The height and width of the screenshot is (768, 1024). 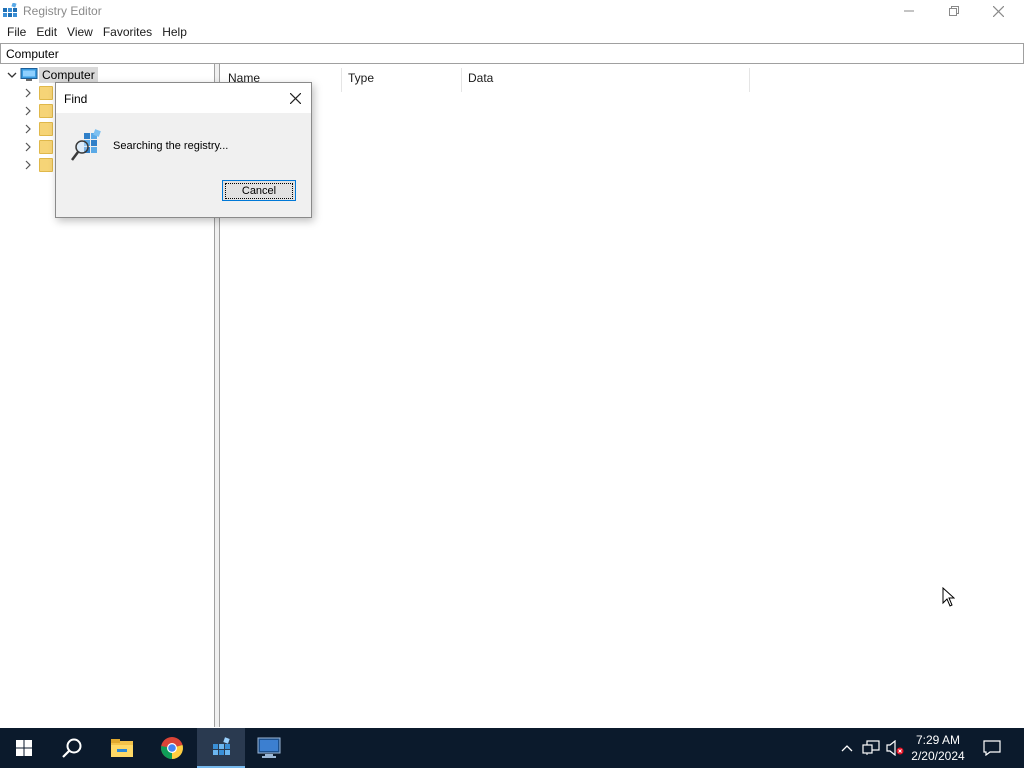 I want to click on network-icon, so click(x=871, y=747).